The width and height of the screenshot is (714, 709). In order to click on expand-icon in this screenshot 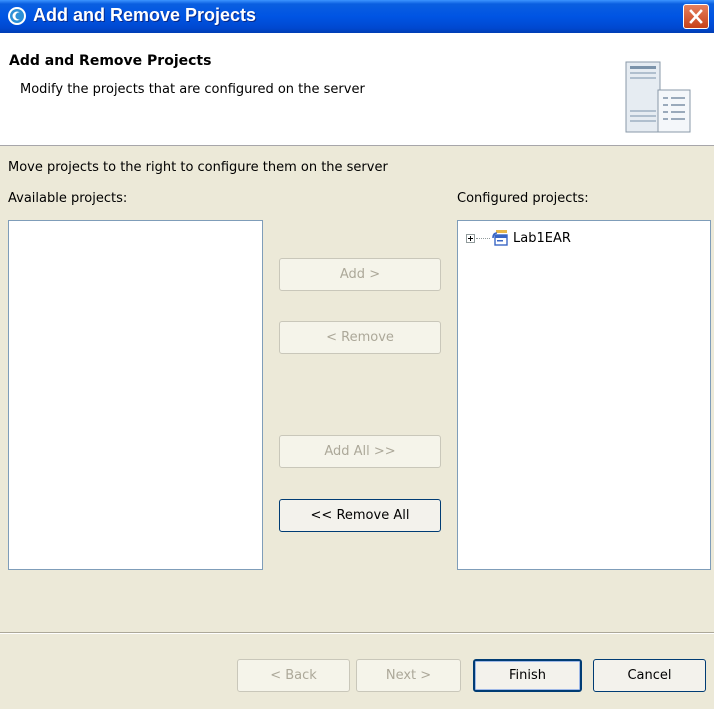, I will do `click(470, 238)`.